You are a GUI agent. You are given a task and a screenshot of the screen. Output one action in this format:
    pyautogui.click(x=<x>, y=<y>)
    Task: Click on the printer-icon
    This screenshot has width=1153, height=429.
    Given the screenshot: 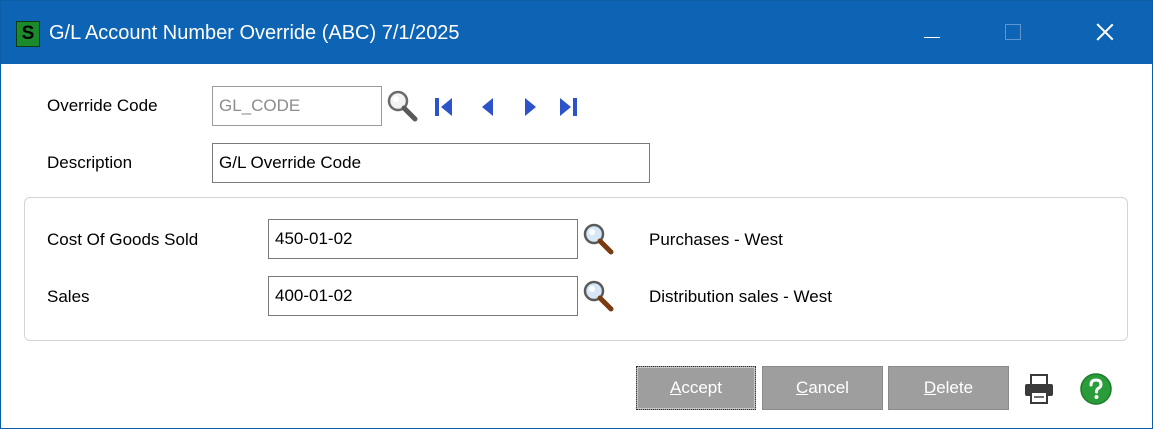 What is the action you would take?
    pyautogui.click(x=1039, y=389)
    